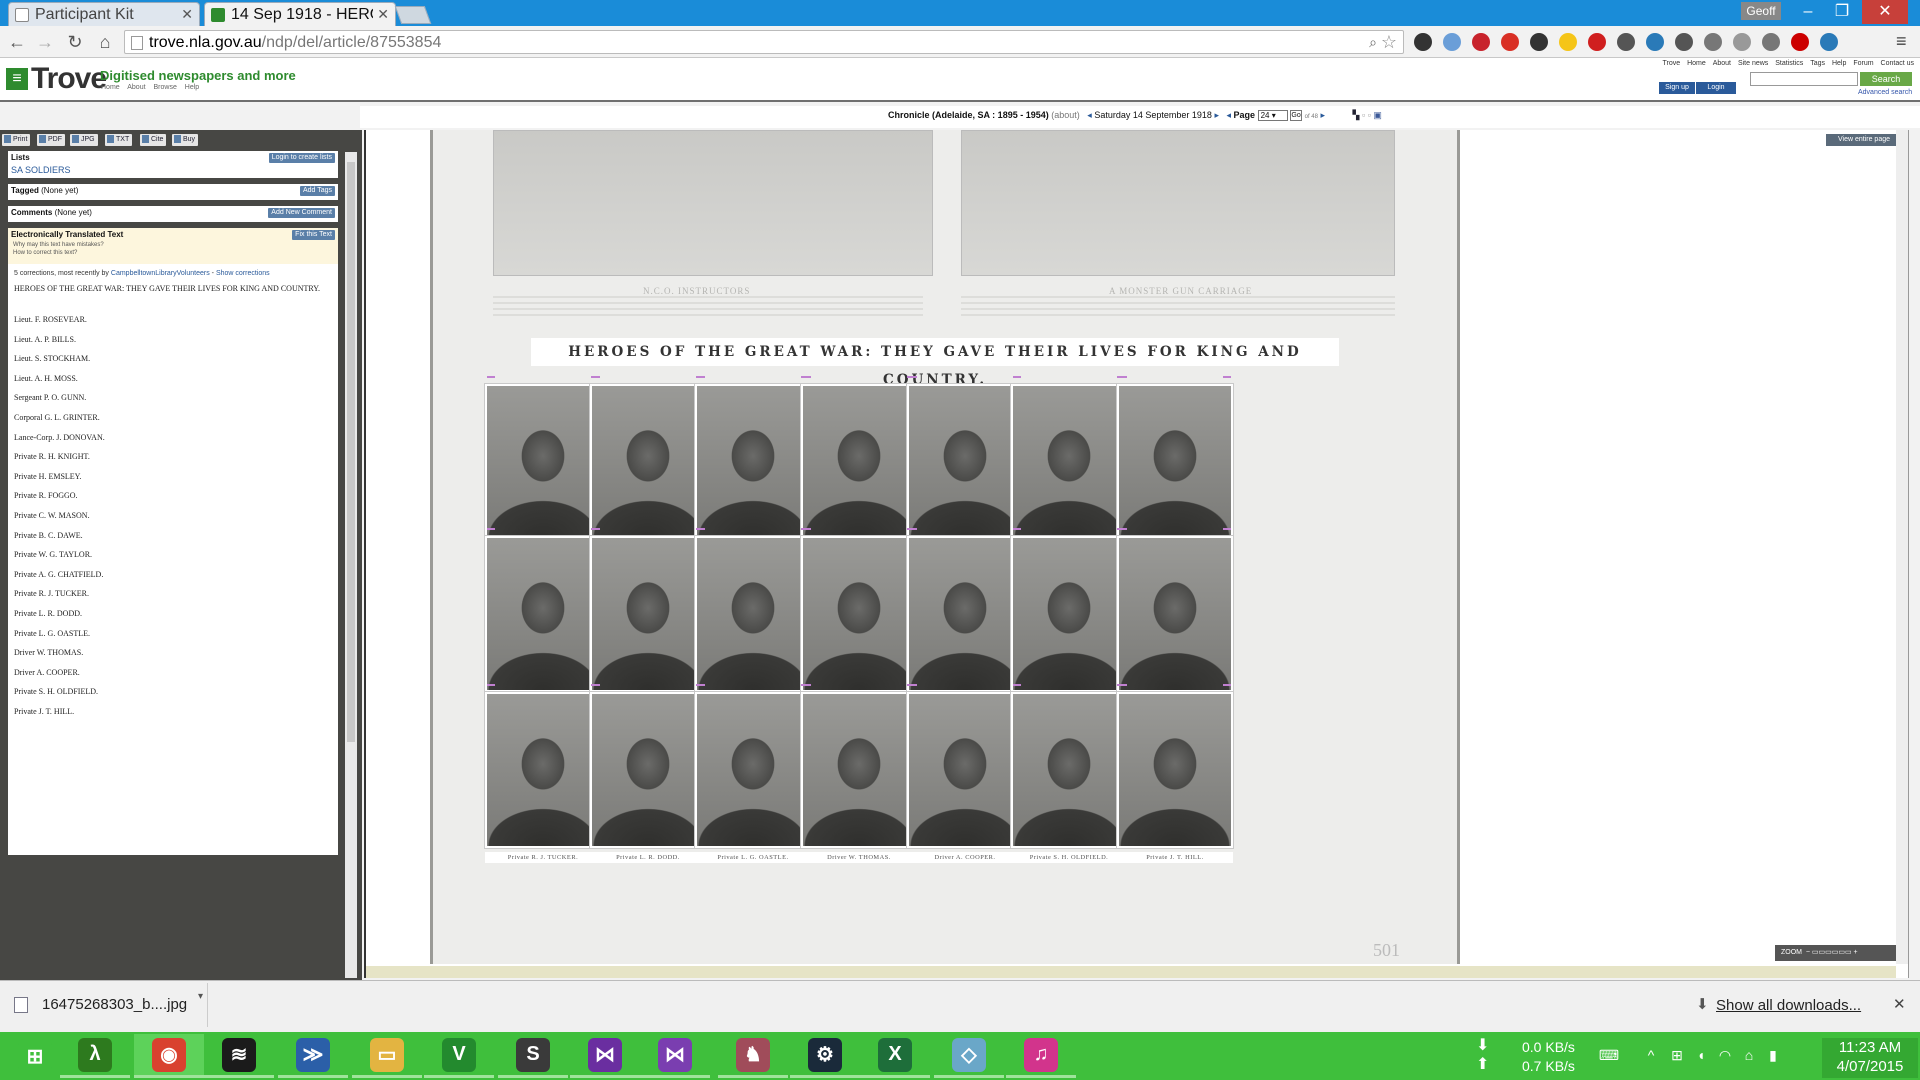  I want to click on list-link-sa-soldiers: SA SOLDIERS, so click(41, 170).